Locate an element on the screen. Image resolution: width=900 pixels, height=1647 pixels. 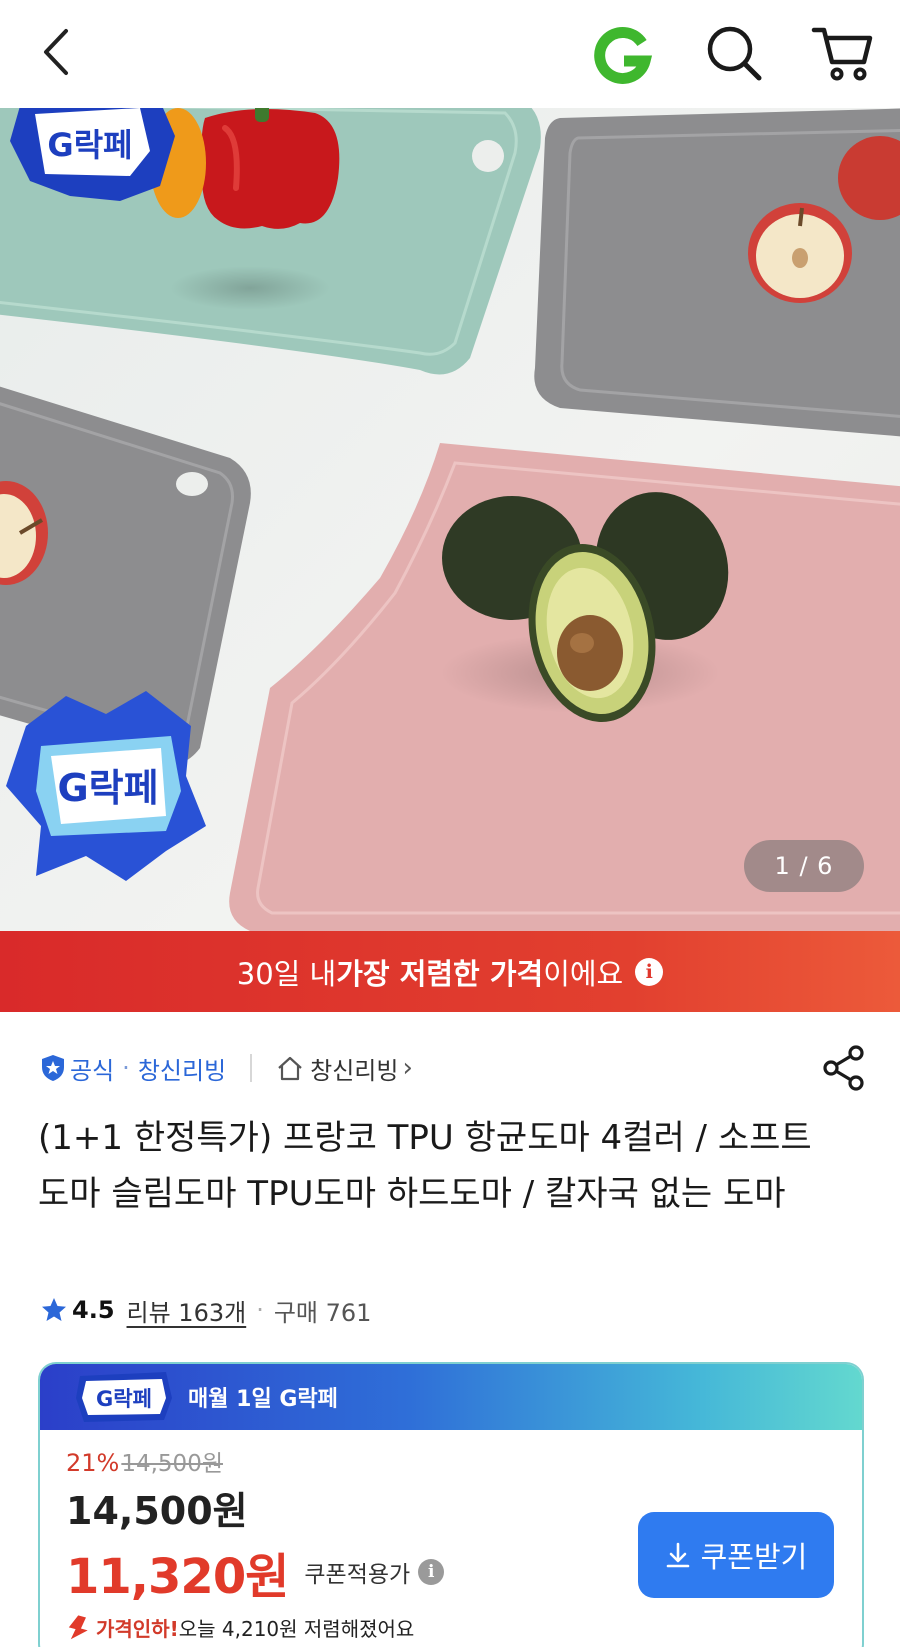
share-button is located at coordinates (844, 1068).